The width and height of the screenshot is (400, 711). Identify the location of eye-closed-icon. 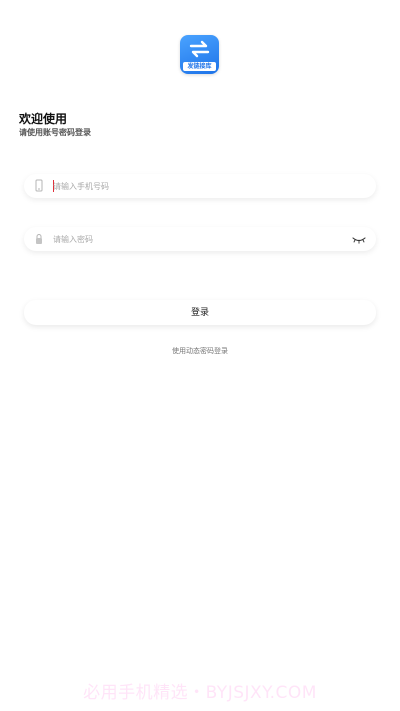
(359, 239).